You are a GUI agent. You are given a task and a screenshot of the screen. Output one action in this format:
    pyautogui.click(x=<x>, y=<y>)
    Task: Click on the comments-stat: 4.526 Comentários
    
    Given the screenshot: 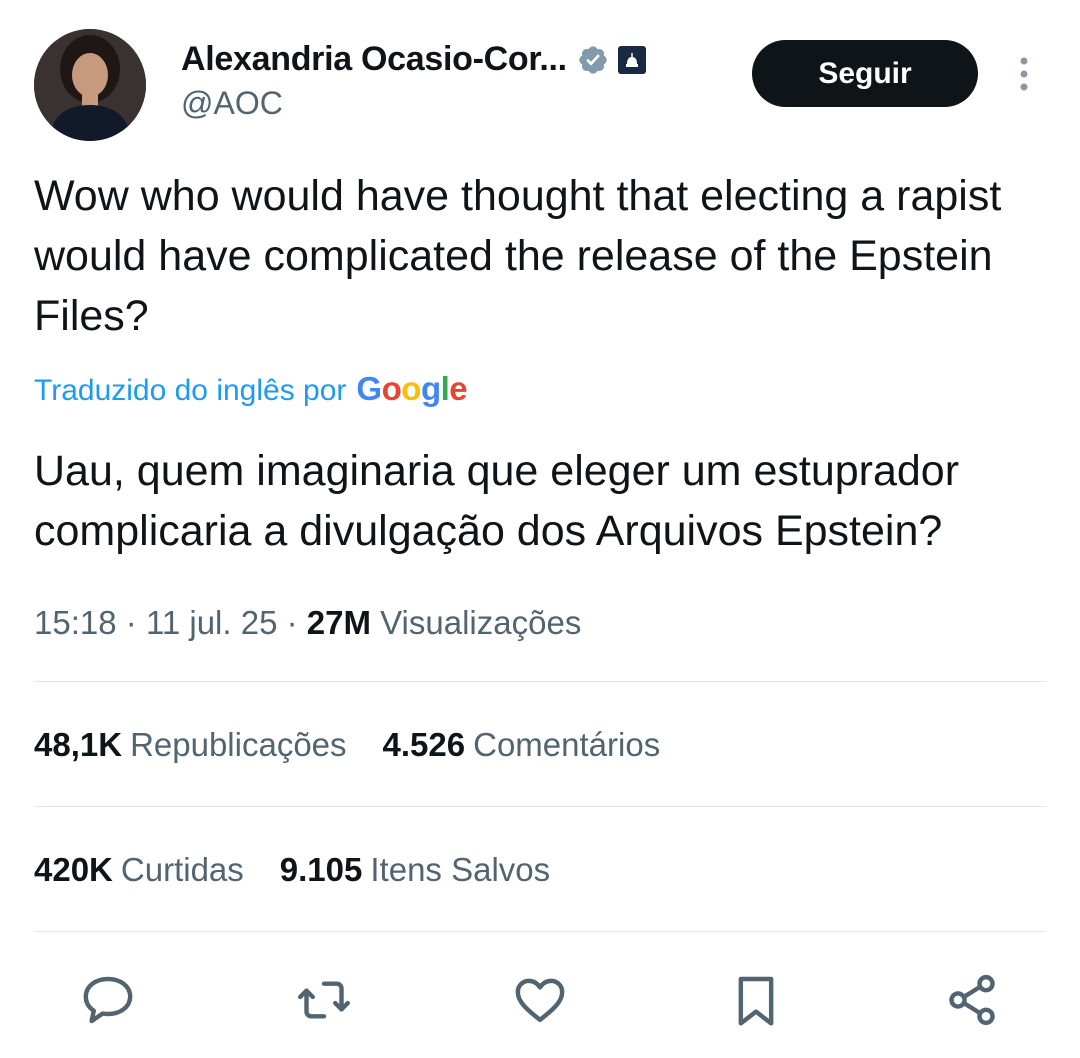 What is the action you would take?
    pyautogui.click(x=522, y=745)
    